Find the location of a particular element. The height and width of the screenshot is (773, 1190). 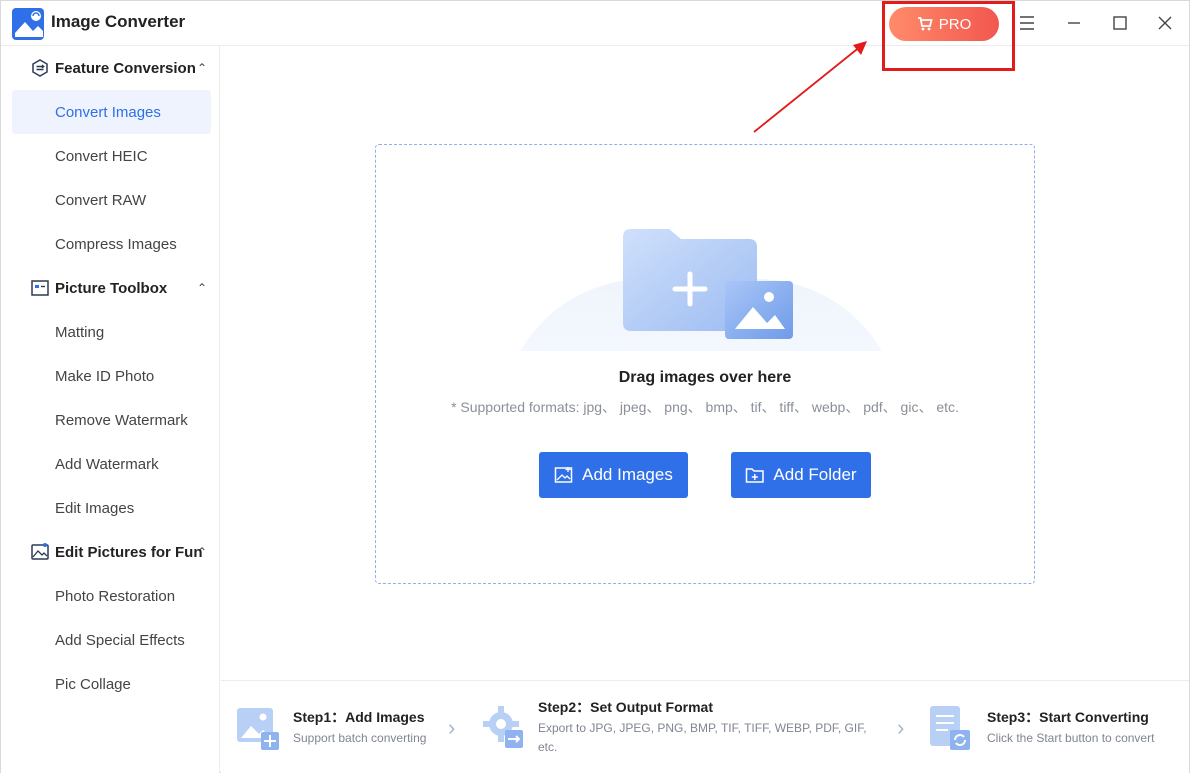

convert-icon is located at coordinates (40, 68).